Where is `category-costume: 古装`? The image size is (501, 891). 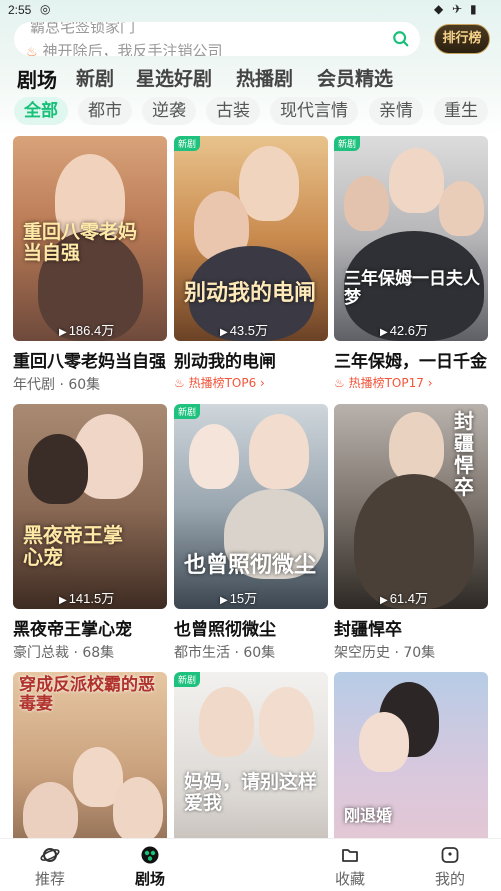 category-costume: 古装 is located at coordinates (233, 111).